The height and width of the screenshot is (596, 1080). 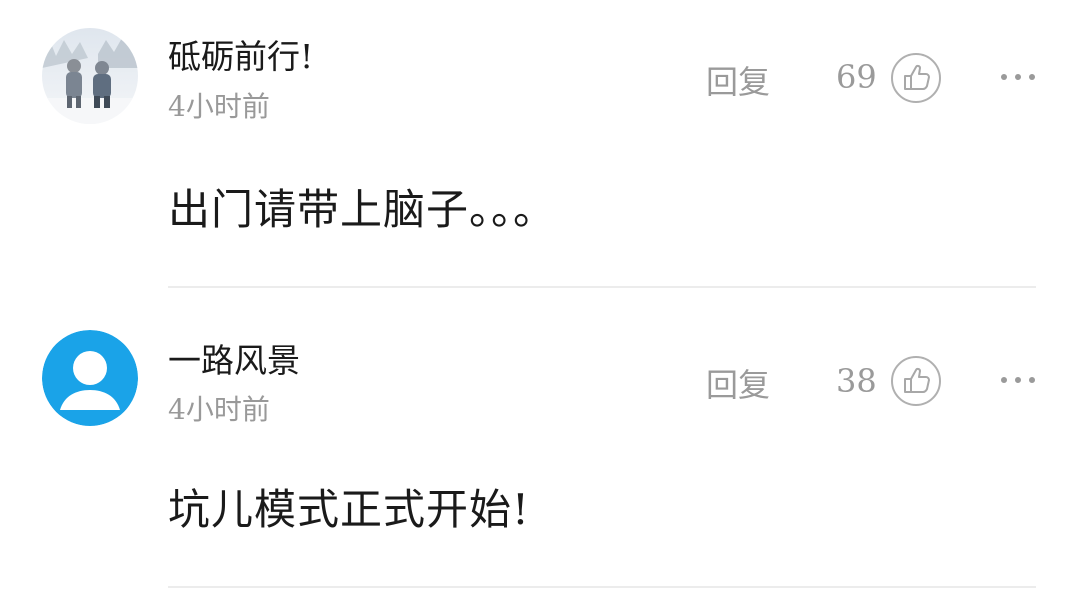 What do you see at coordinates (349, 509) in the screenshot?
I see `comment-text: 坑儿模式正式开始!` at bounding box center [349, 509].